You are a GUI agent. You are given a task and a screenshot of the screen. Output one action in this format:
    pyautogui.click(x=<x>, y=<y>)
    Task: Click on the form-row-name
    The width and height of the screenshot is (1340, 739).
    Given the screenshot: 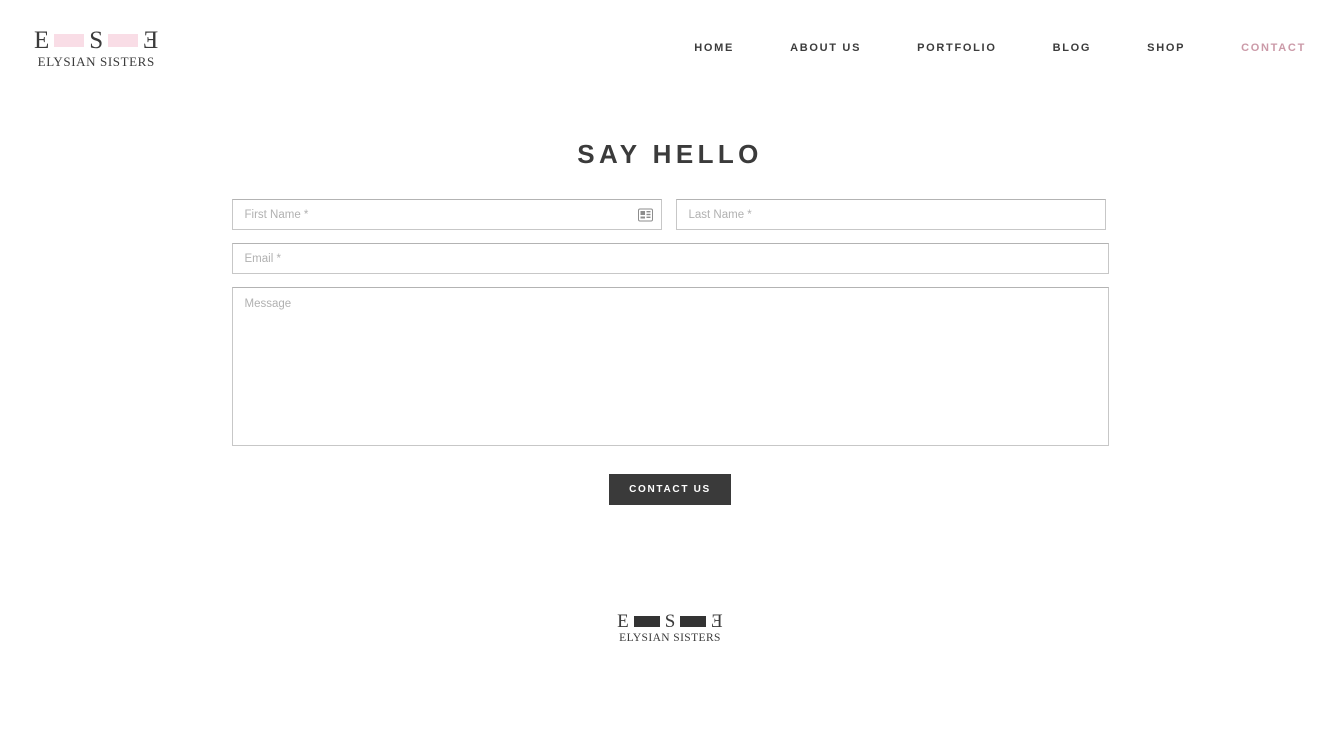 What is the action you would take?
    pyautogui.click(x=670, y=214)
    